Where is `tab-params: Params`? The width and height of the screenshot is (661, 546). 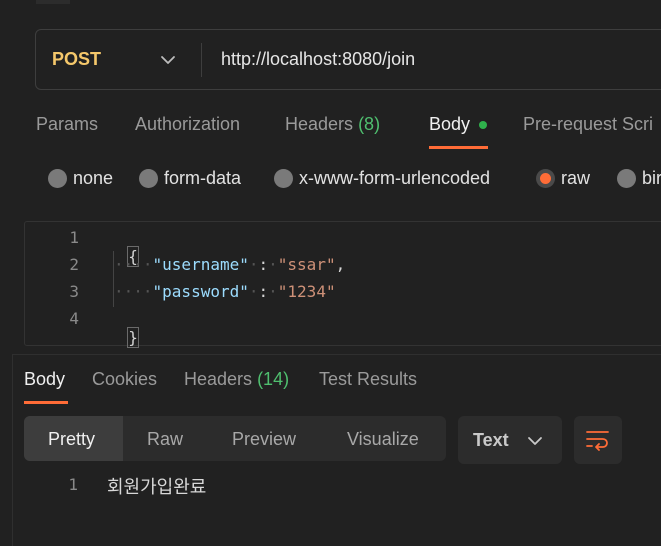
tab-params: Params is located at coordinates (67, 124).